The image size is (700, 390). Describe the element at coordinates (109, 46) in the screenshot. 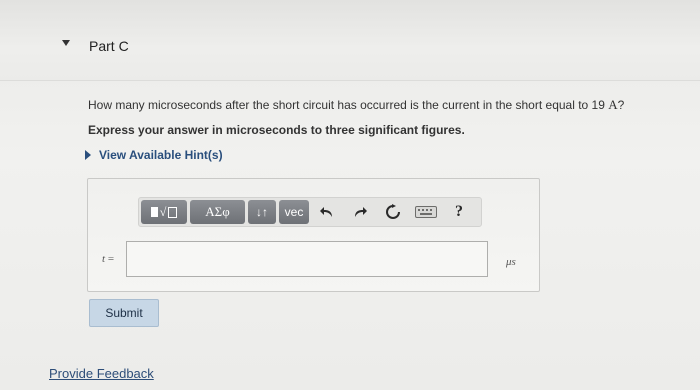

I see `part-title: Part C` at that location.